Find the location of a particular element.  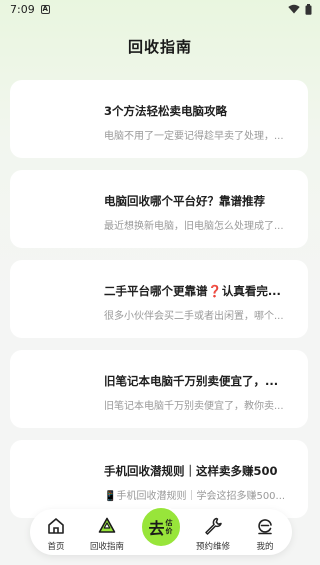

bottom-tab-bar: 首页 回收指南 去 估价 预约维修 我的 is located at coordinates (161, 530).